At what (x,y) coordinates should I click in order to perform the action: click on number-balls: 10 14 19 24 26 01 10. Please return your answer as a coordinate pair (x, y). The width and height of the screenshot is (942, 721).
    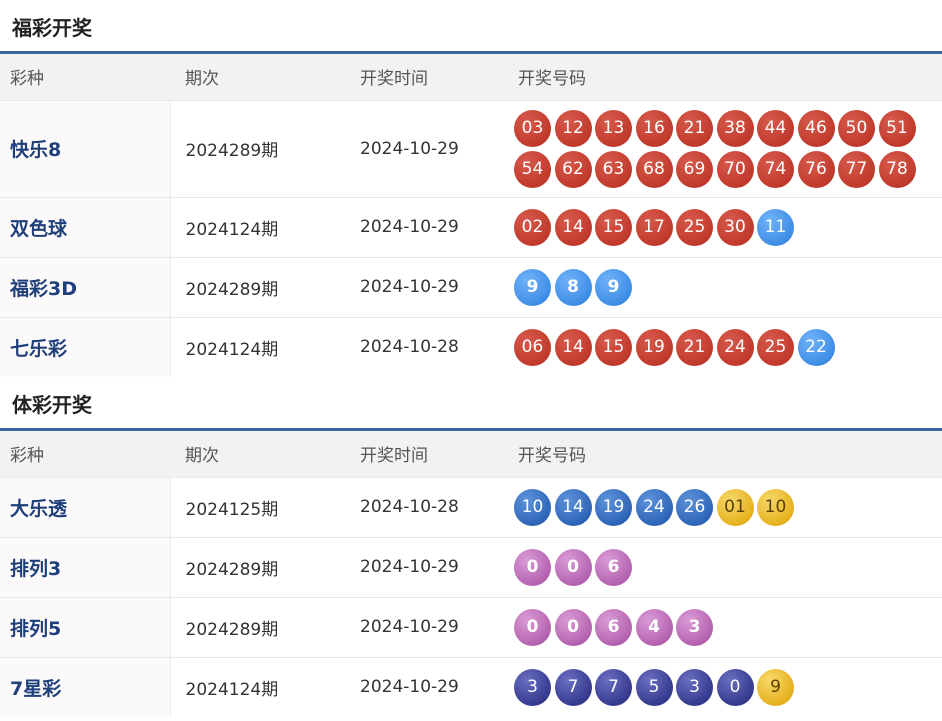
    Looking at the image, I should click on (728, 507).